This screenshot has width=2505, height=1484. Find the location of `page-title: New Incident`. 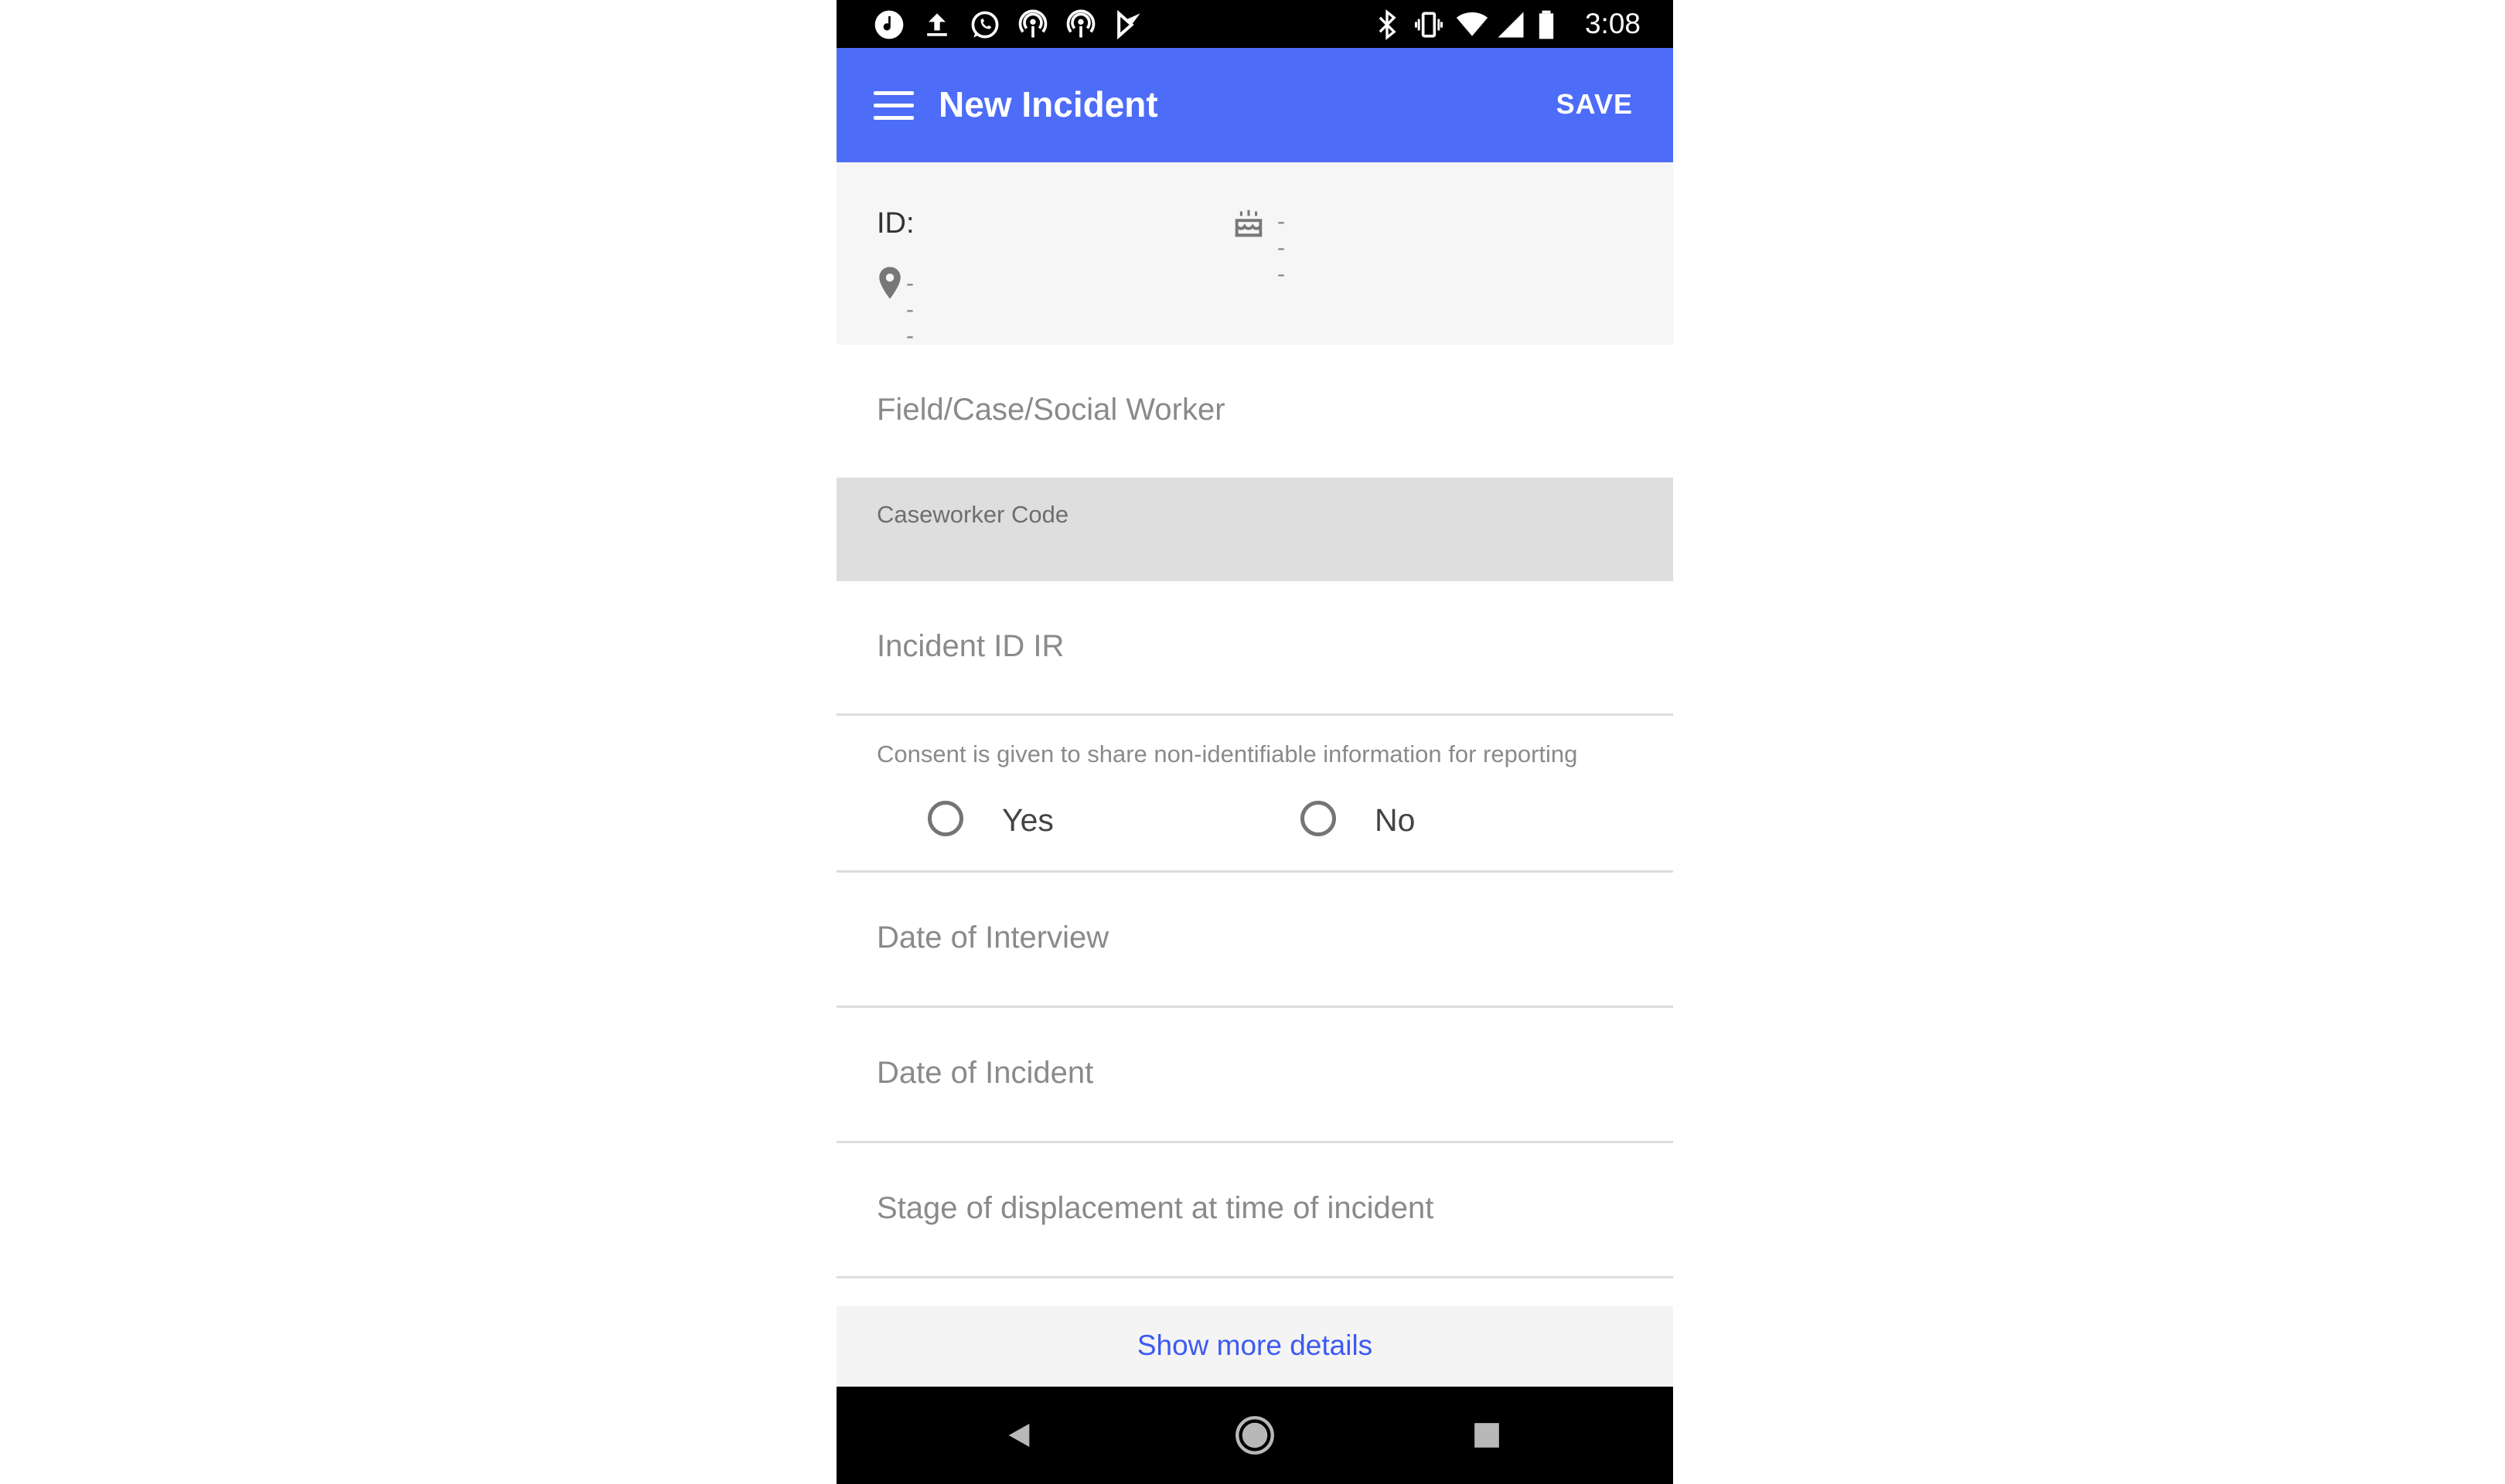

page-title: New Incident is located at coordinates (1048, 104).